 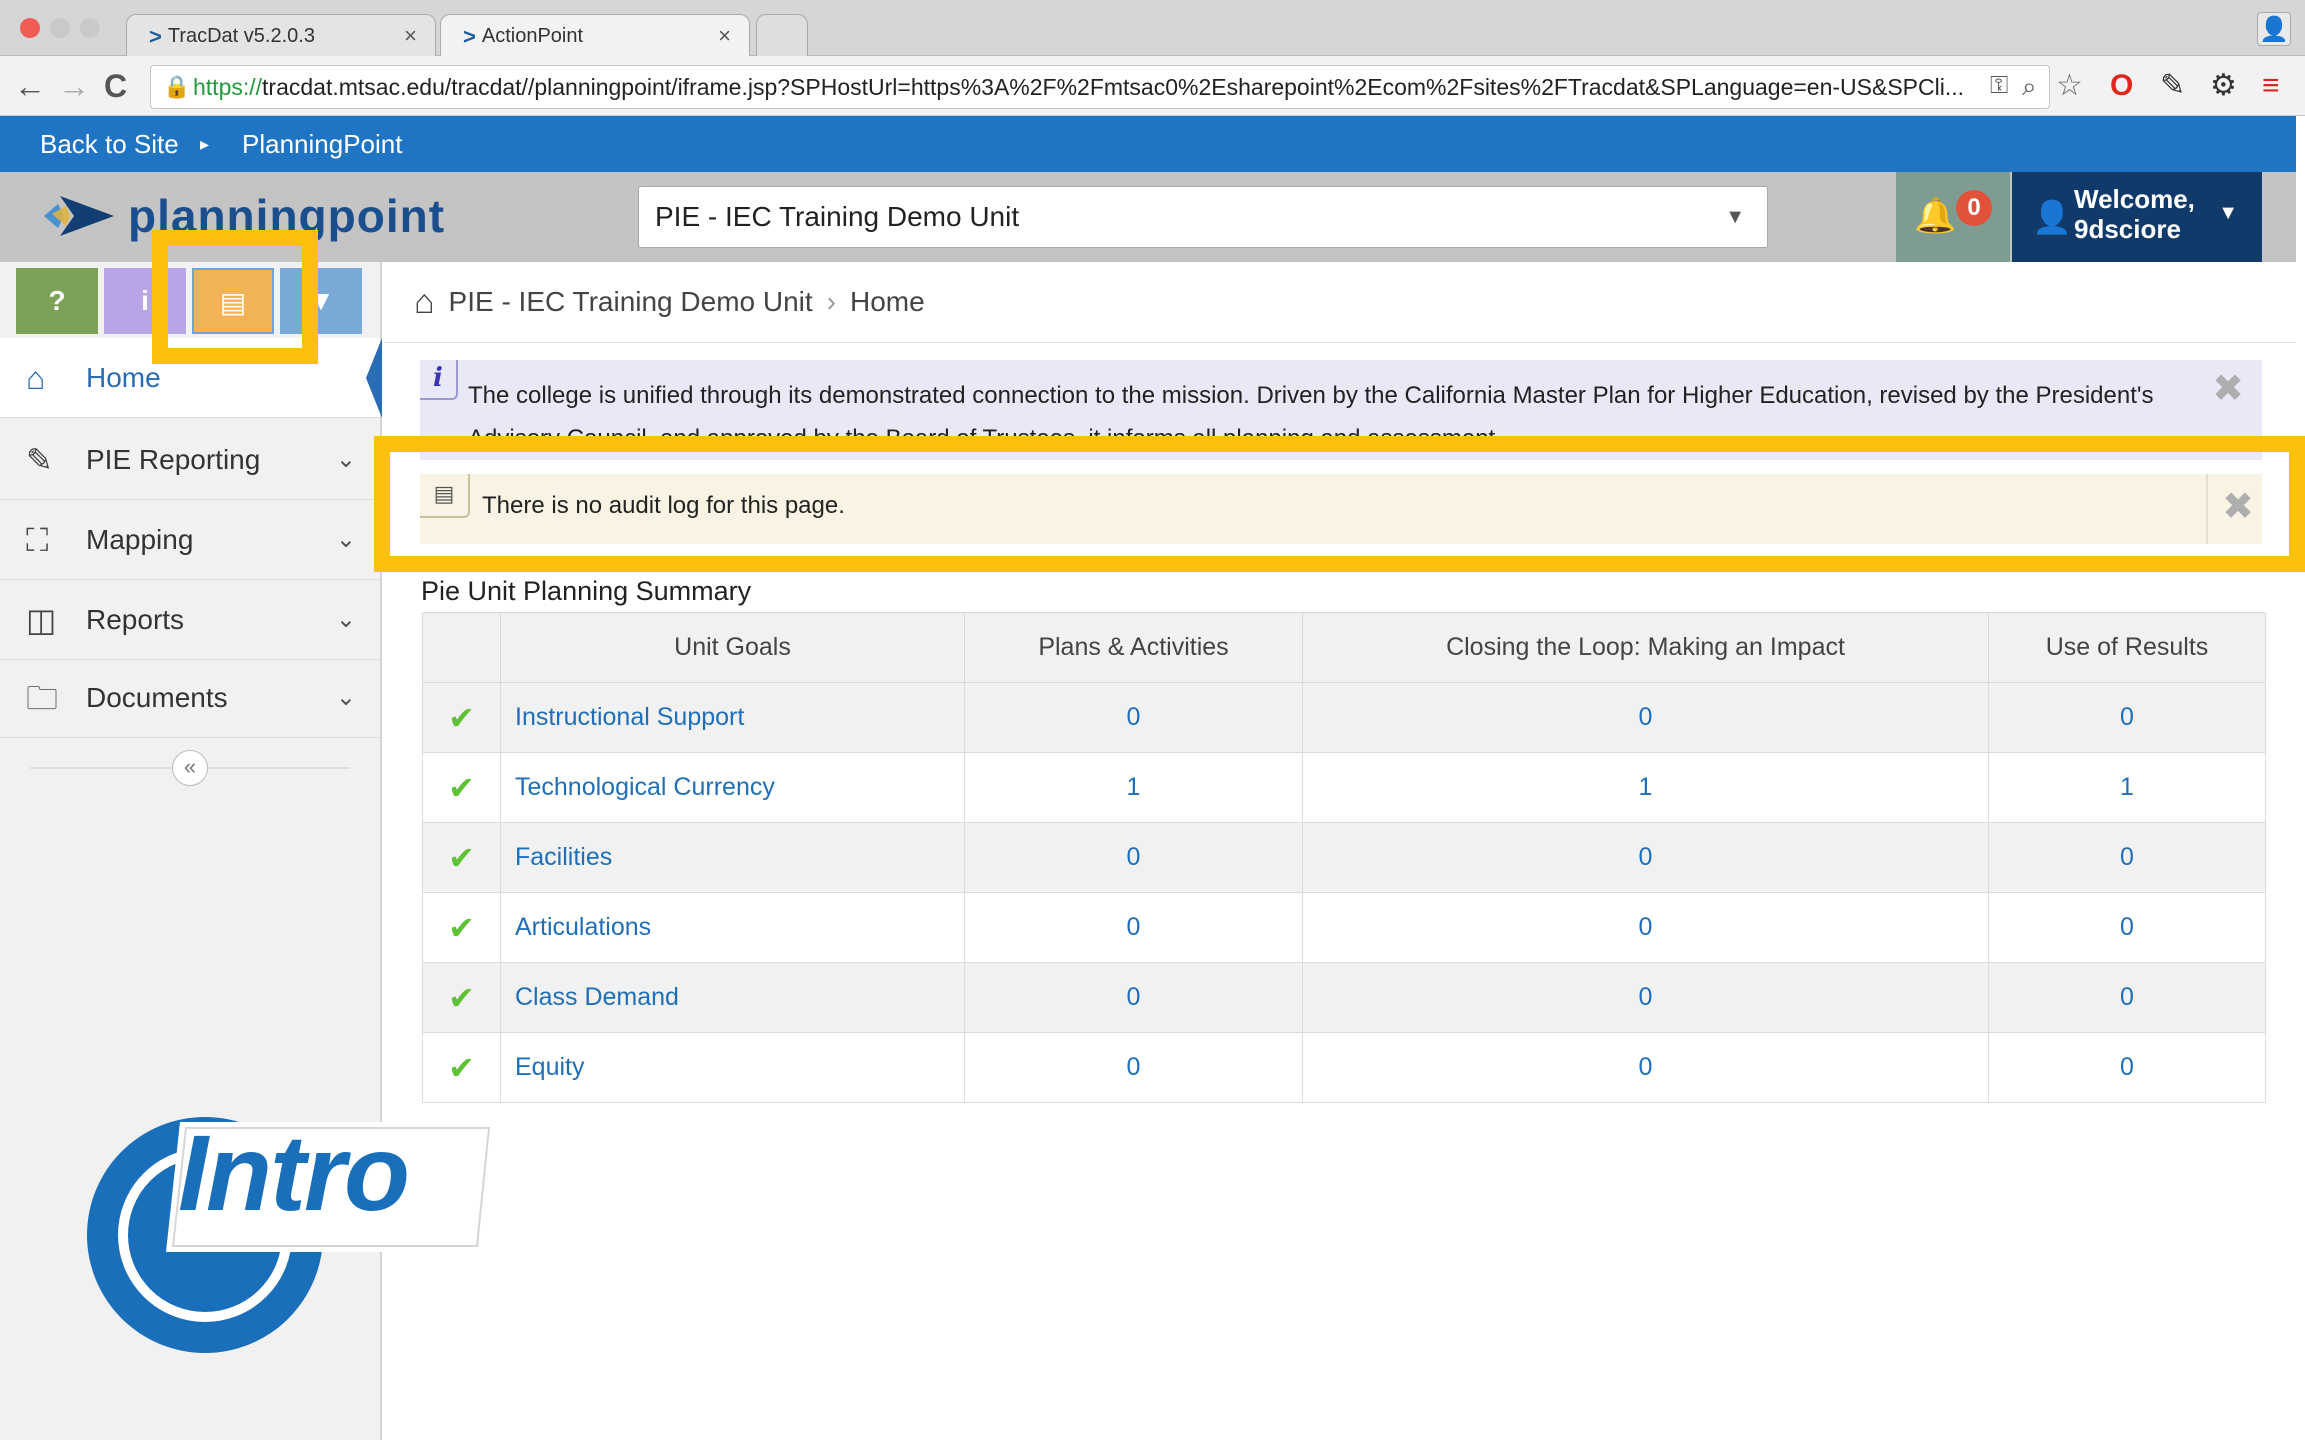 What do you see at coordinates (532, 36) in the screenshot?
I see `tab-label: ActionPoint` at bounding box center [532, 36].